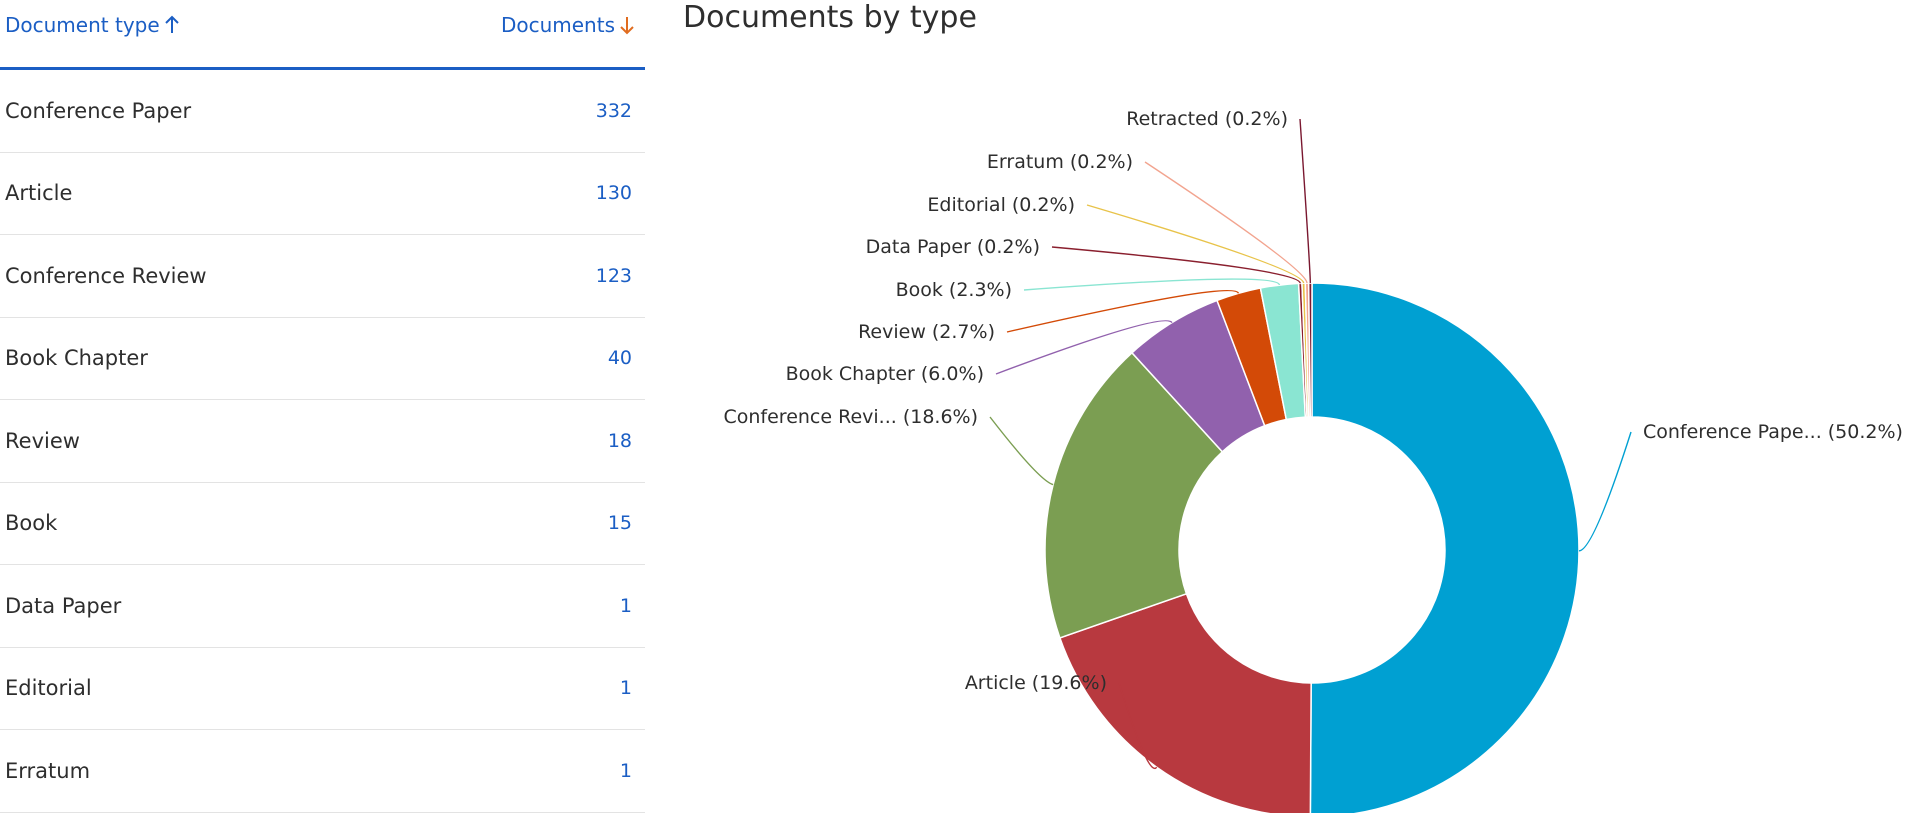 Image resolution: width=1911 pixels, height=813 pixels. What do you see at coordinates (953, 247) in the screenshot?
I see `slice-label: Data Paper (0.2%)` at bounding box center [953, 247].